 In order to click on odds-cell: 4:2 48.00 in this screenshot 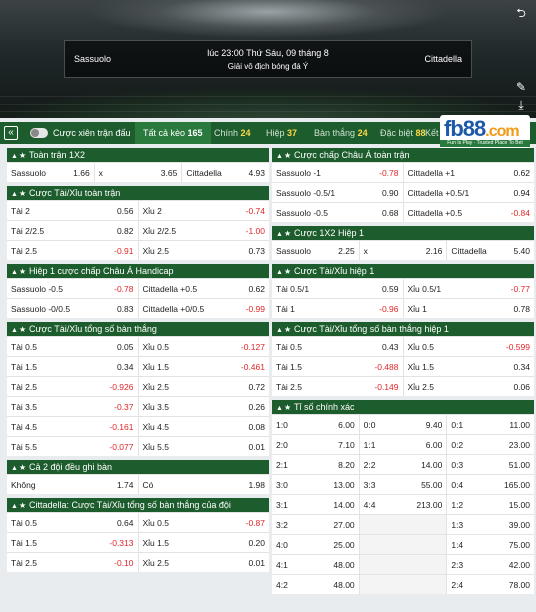, I will do `click(315, 584)`.